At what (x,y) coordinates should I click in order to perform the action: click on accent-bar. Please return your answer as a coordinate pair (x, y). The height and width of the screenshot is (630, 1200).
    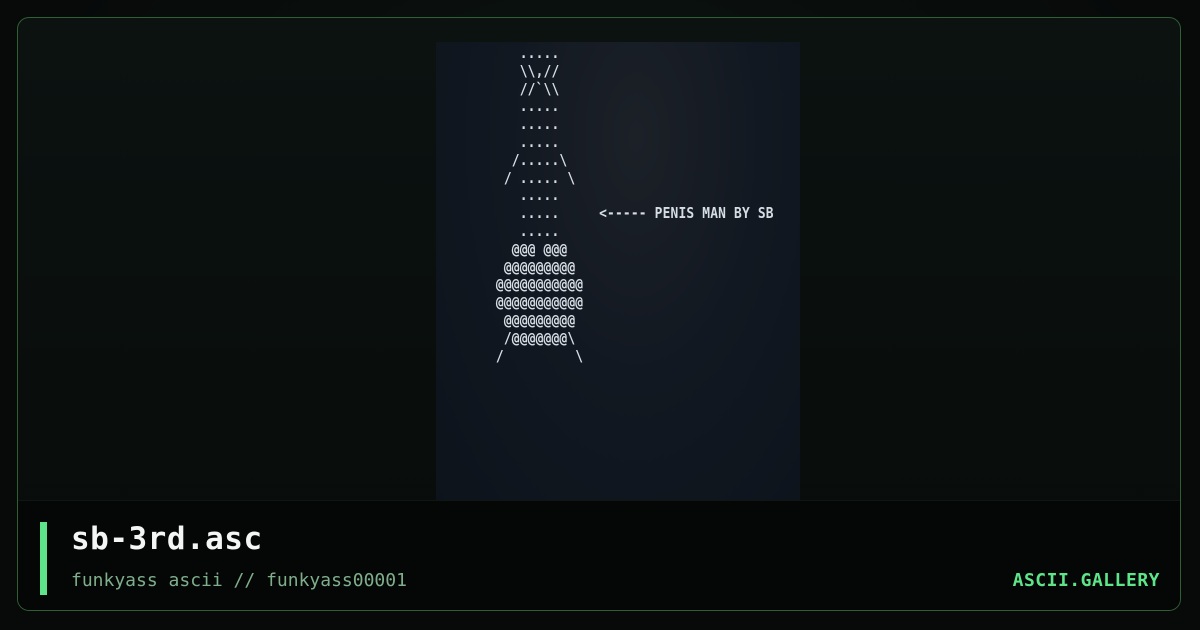
    Looking at the image, I should click on (43, 558).